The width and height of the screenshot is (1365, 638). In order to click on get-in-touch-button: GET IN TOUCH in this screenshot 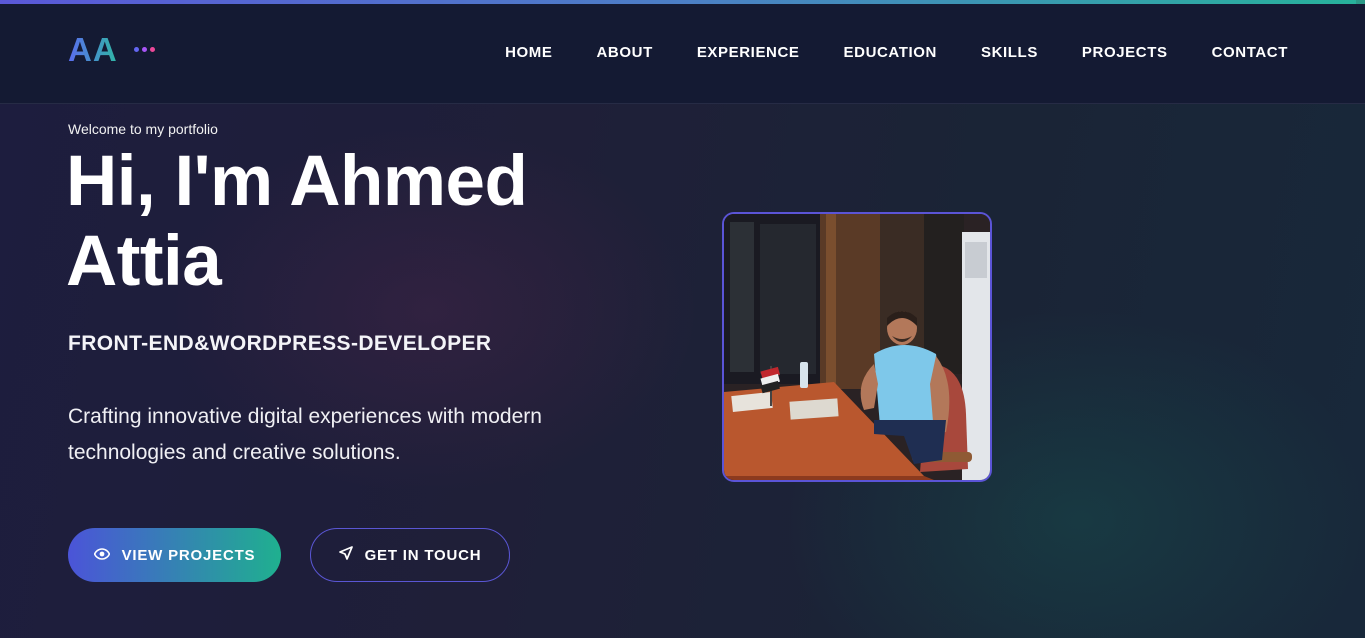, I will do `click(410, 555)`.